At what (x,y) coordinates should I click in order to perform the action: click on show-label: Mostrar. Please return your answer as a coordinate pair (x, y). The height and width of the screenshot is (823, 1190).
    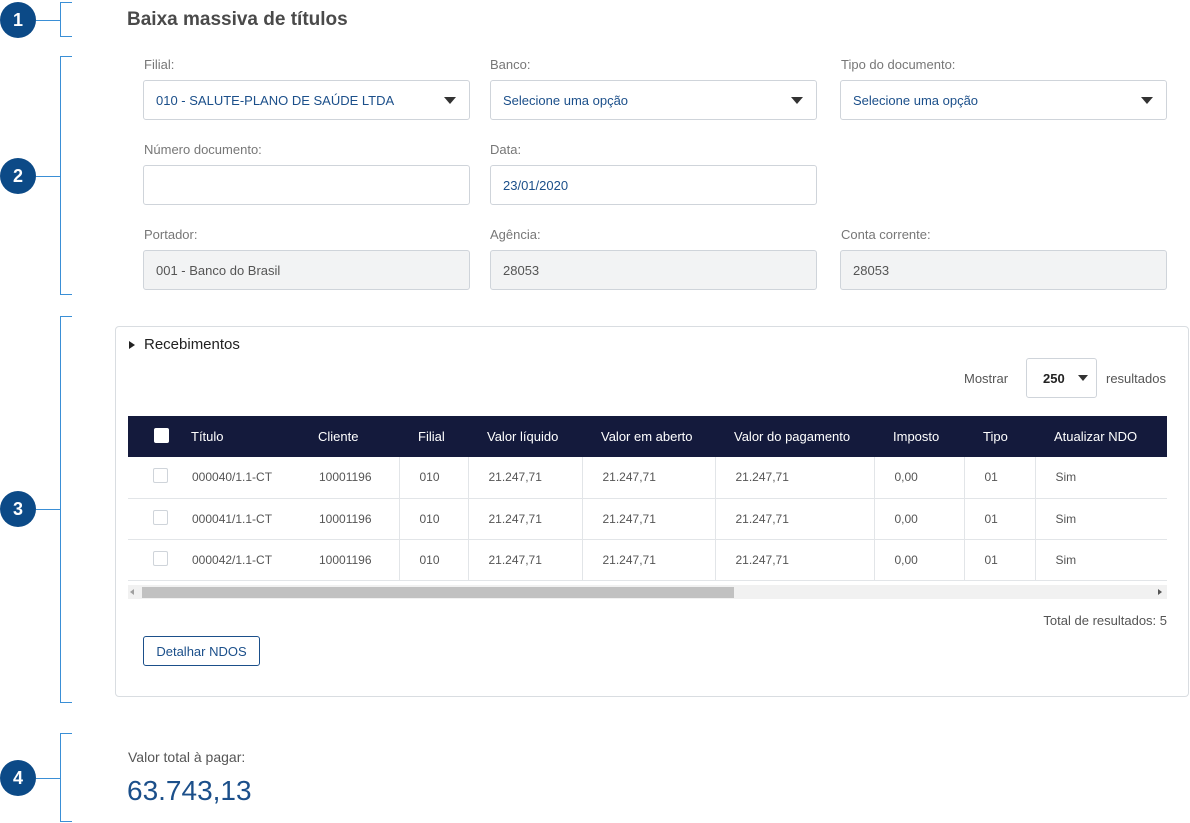
    Looking at the image, I should click on (986, 378).